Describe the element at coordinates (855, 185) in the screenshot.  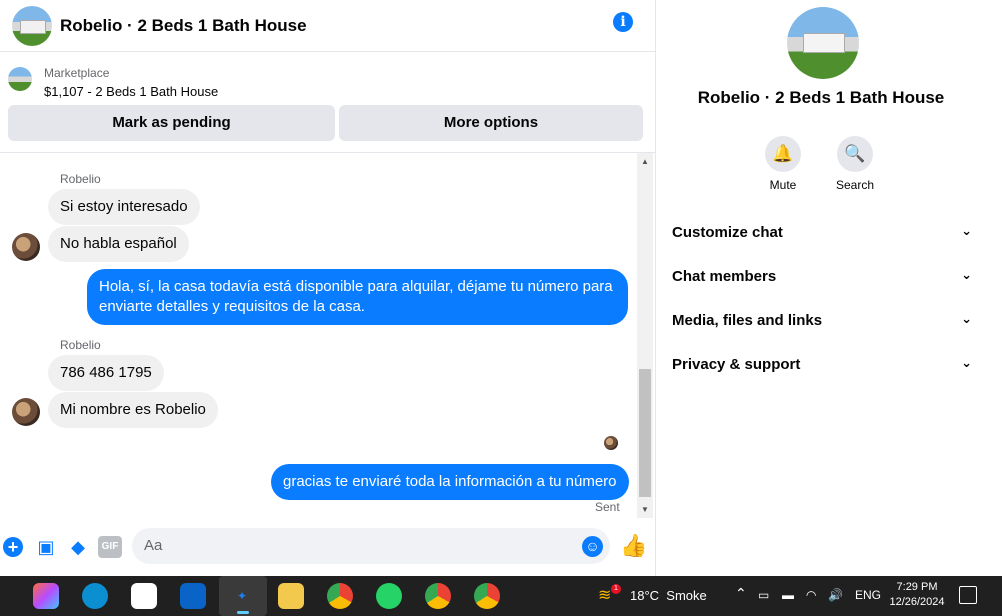
I see `search-label: Search` at that location.